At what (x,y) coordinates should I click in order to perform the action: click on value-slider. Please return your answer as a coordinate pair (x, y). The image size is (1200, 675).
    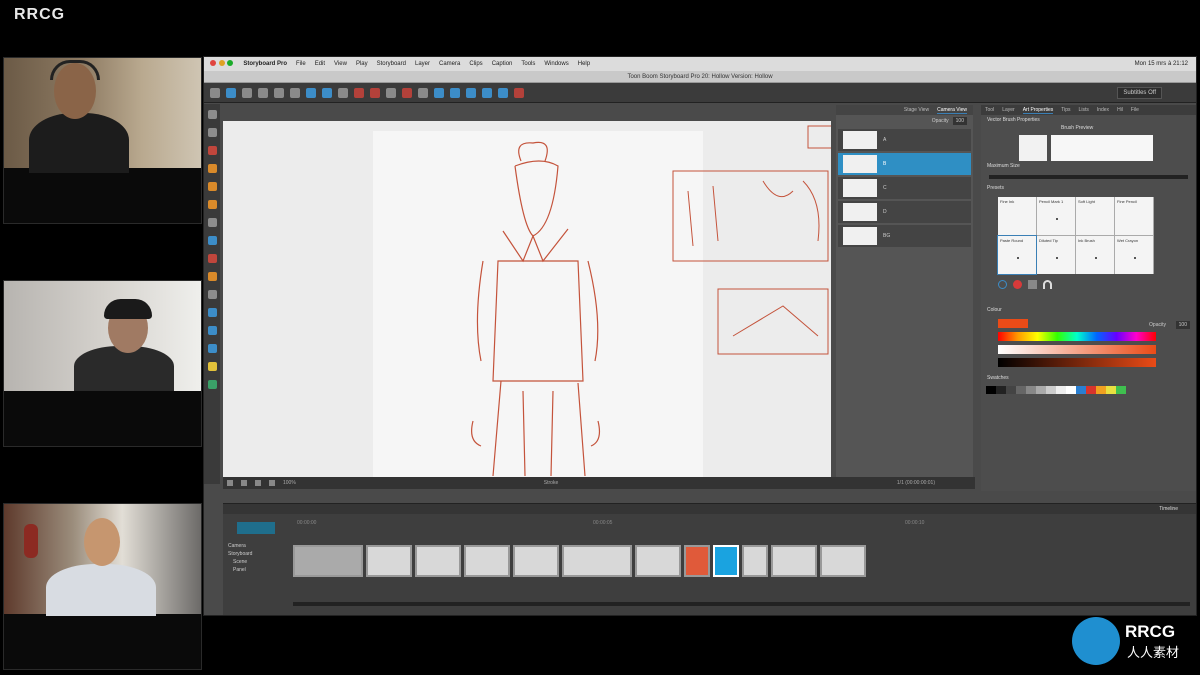
    Looking at the image, I should click on (1077, 362).